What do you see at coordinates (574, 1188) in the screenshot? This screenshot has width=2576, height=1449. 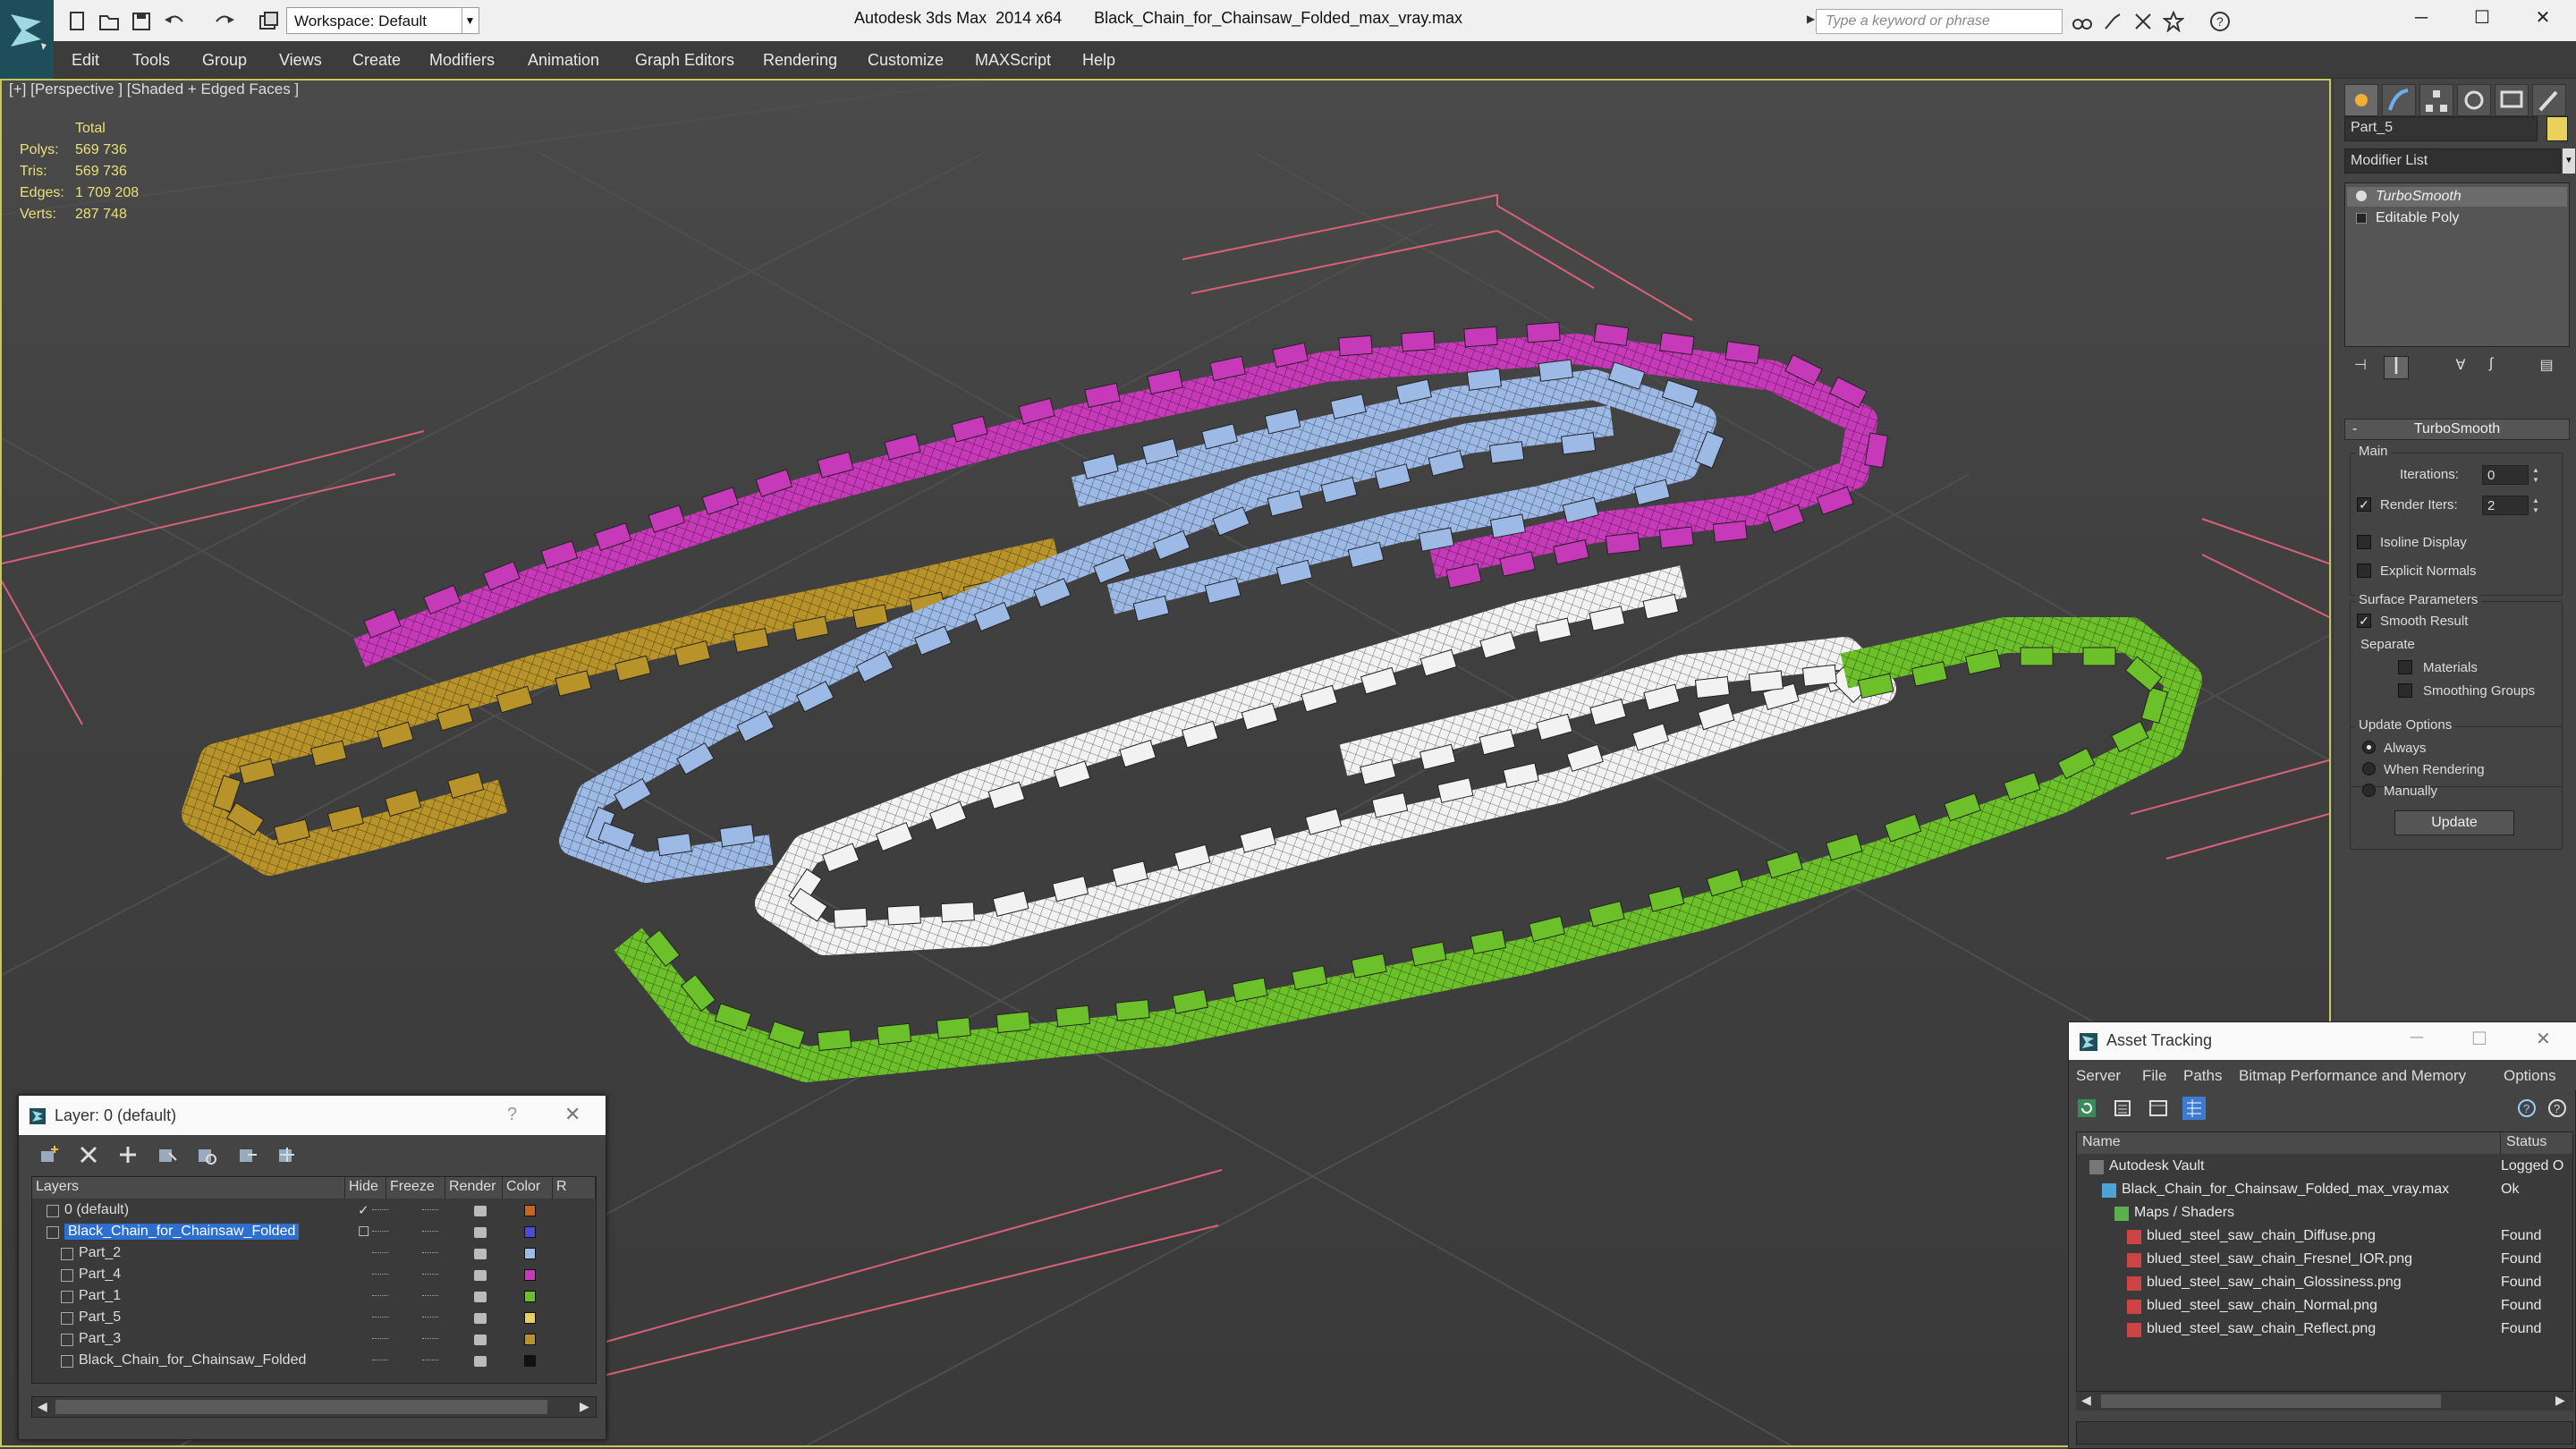 I see `col-radiosity: R` at bounding box center [574, 1188].